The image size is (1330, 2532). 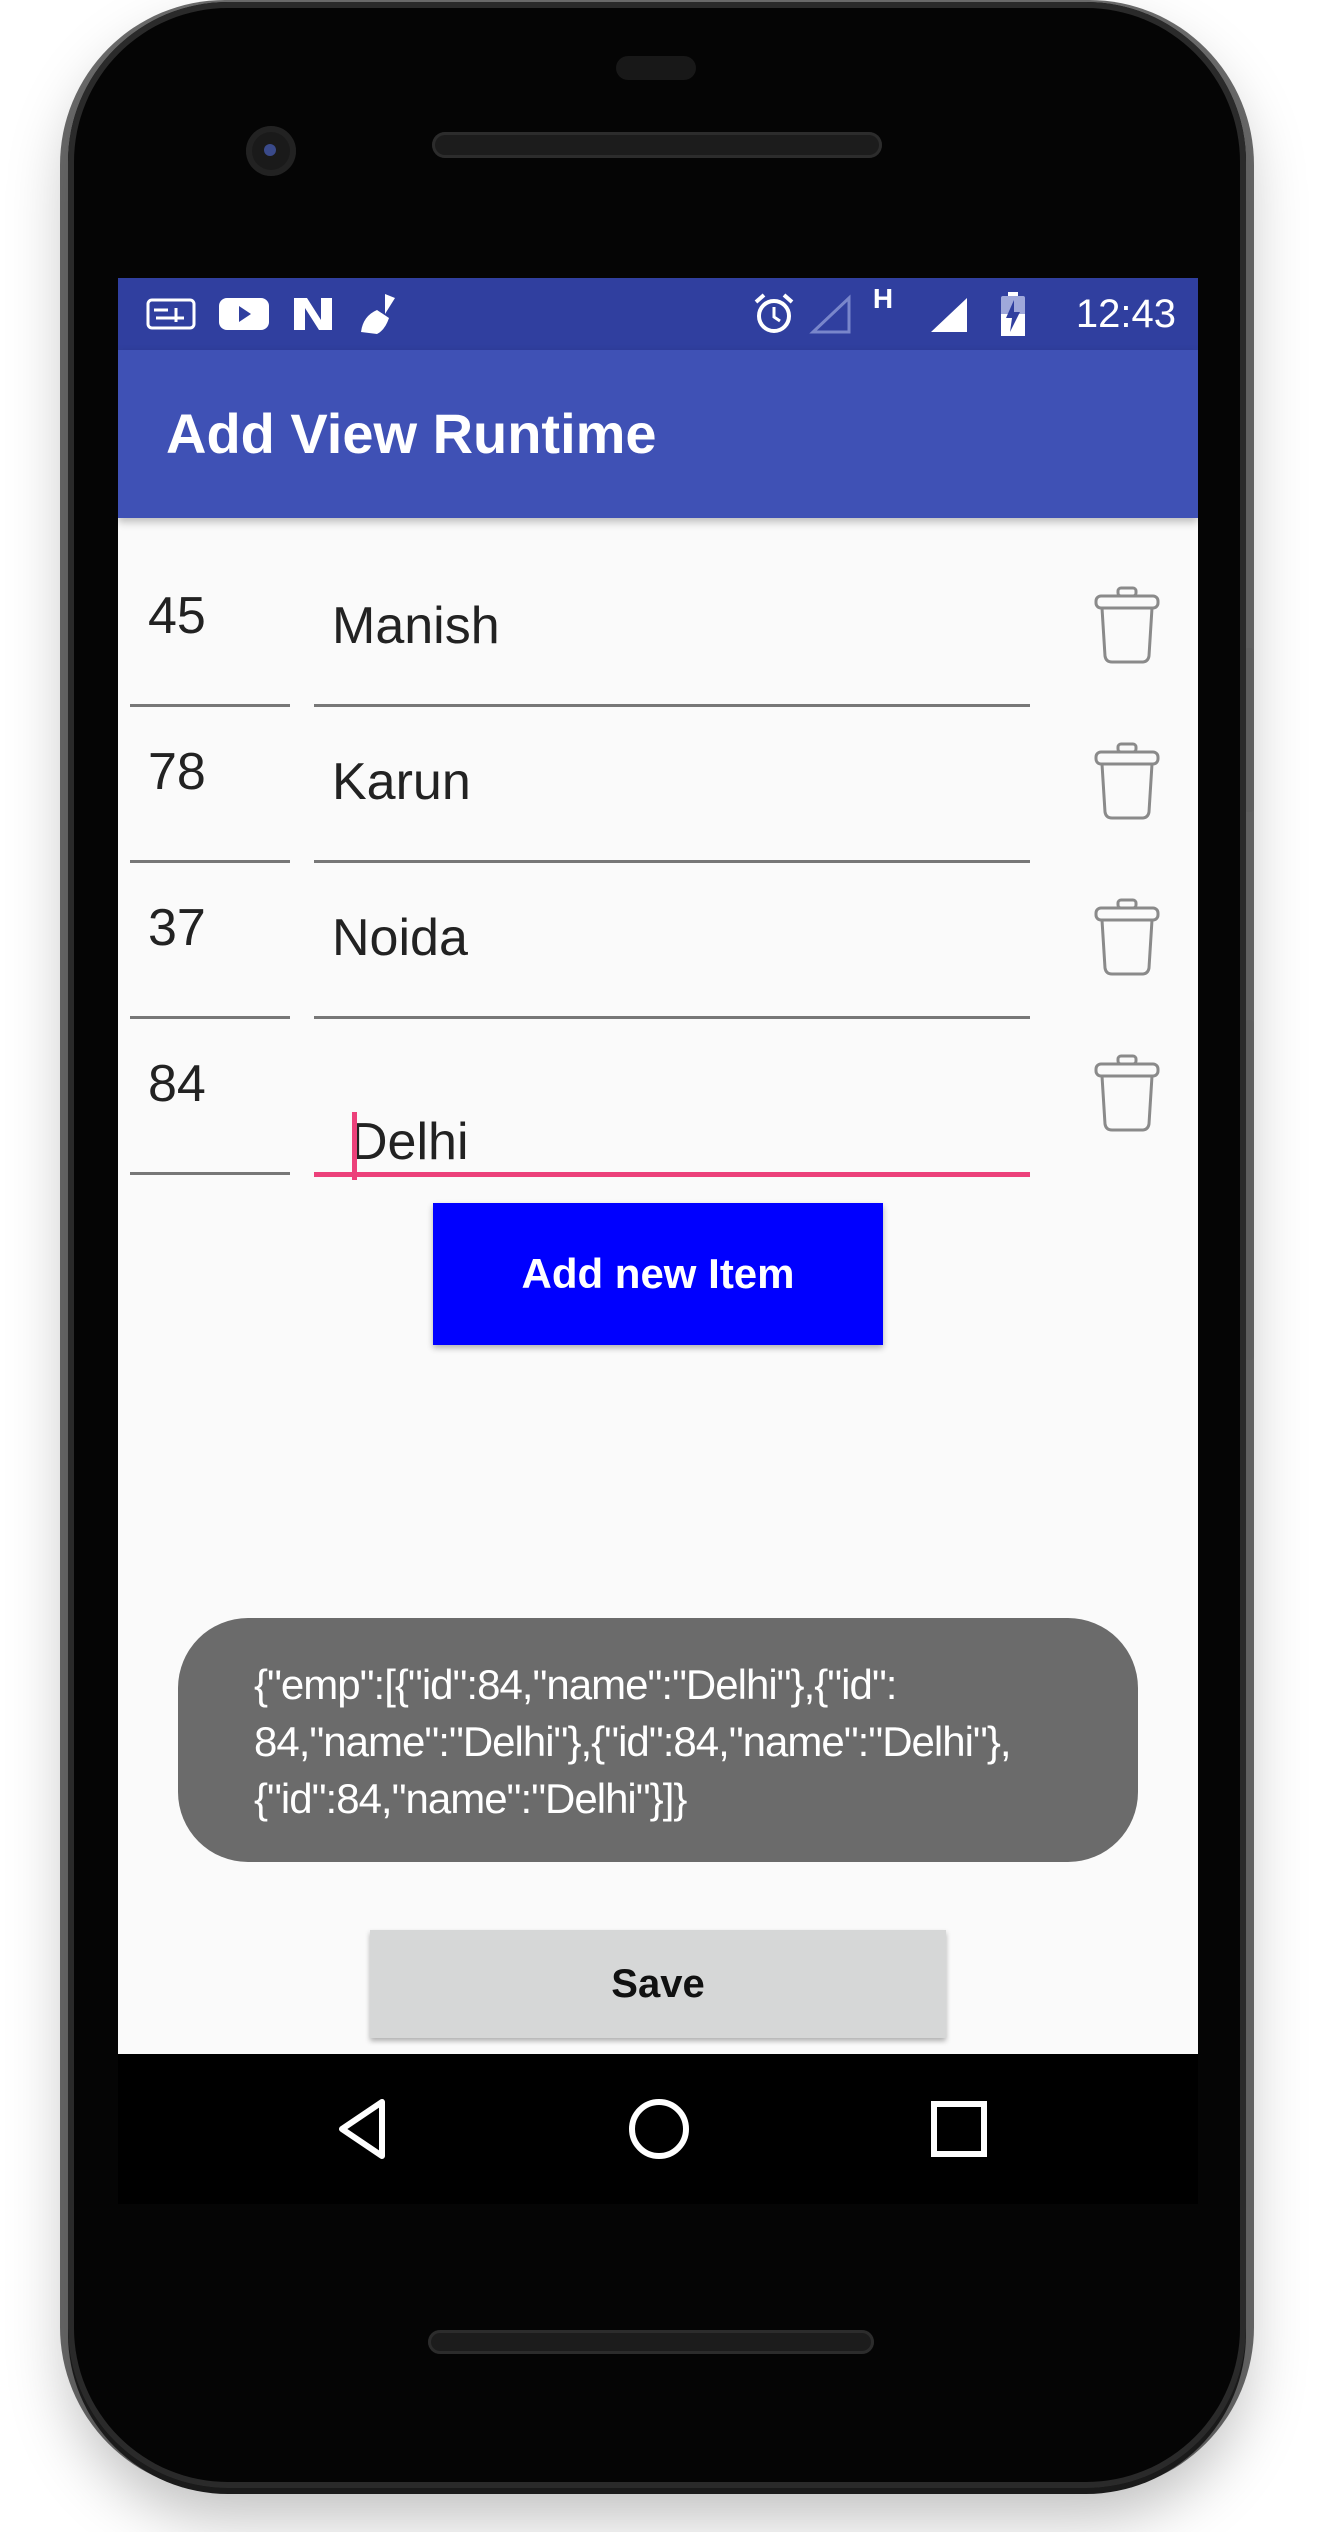 I want to click on text-cursor, so click(x=354, y=1146).